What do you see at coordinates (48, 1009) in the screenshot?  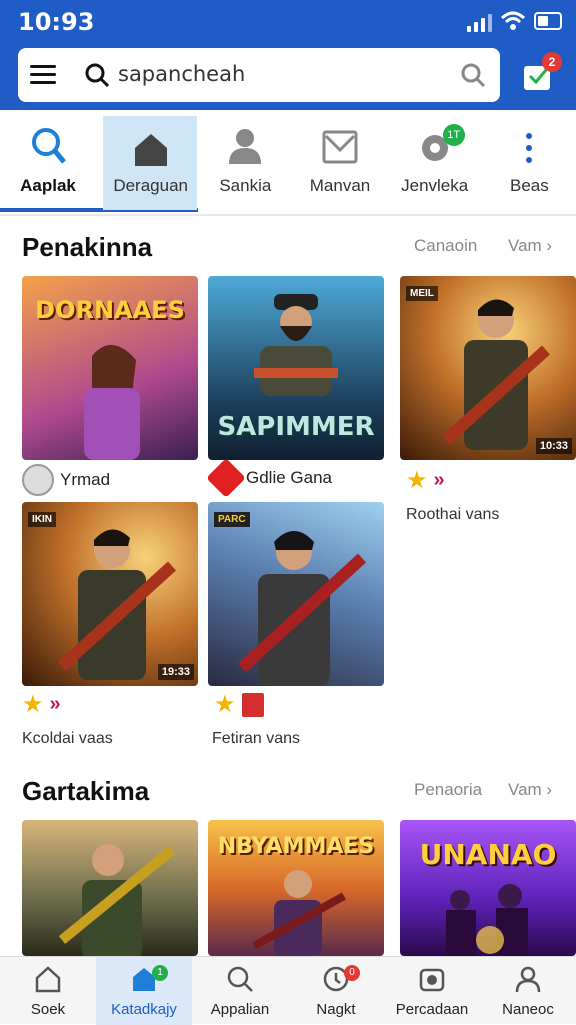 I see `nav-label: Soek` at bounding box center [48, 1009].